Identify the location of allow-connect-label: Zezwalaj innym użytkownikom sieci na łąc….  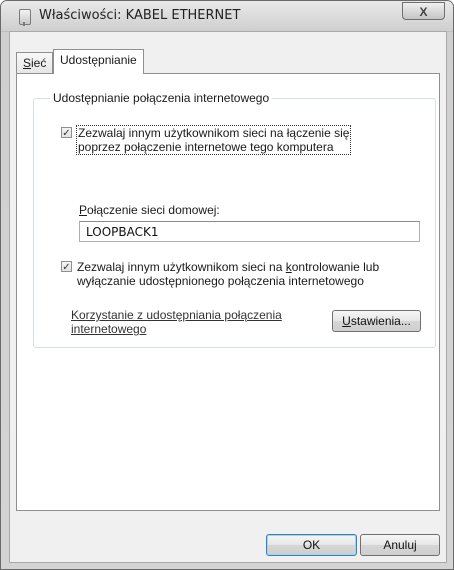
(214, 140).